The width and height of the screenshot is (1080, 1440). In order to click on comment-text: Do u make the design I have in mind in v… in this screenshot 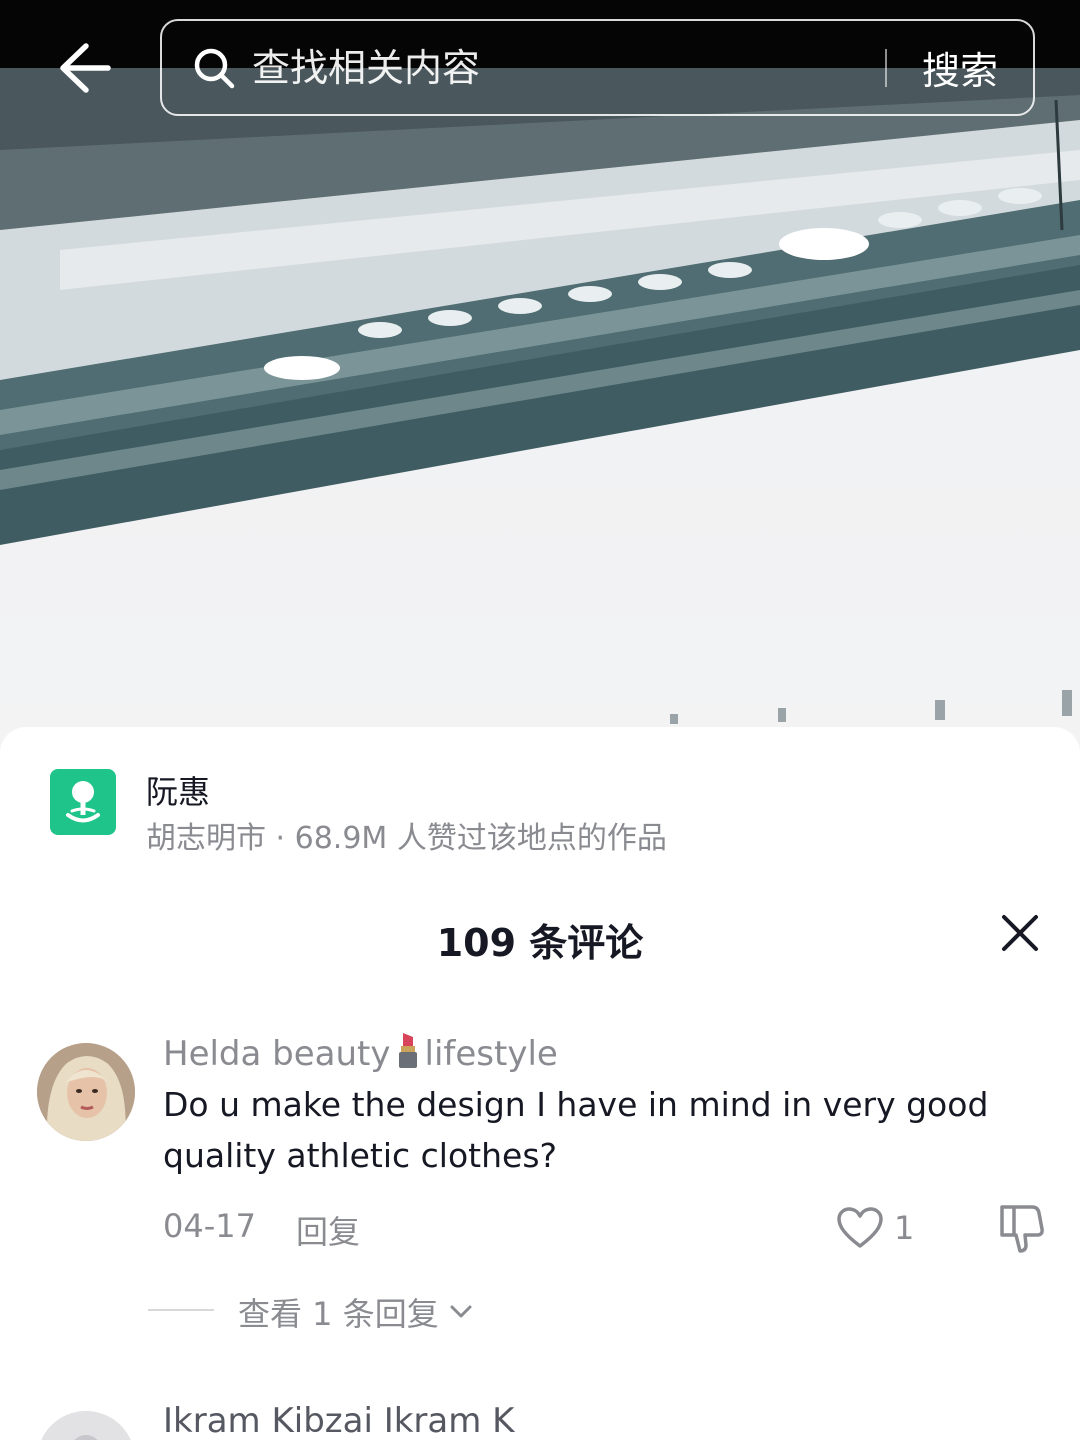, I will do `click(576, 1130)`.